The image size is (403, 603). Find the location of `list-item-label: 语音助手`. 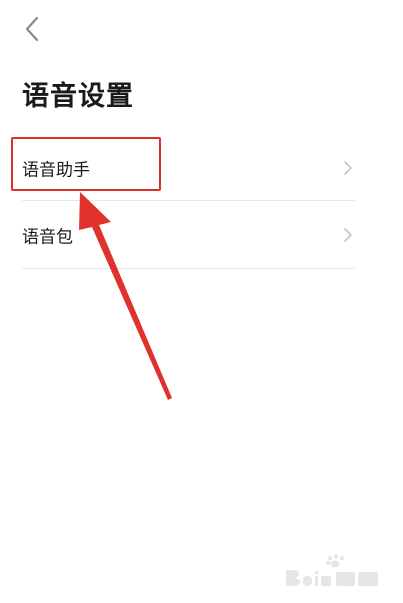

list-item-label: 语音助手 is located at coordinates (56, 170).